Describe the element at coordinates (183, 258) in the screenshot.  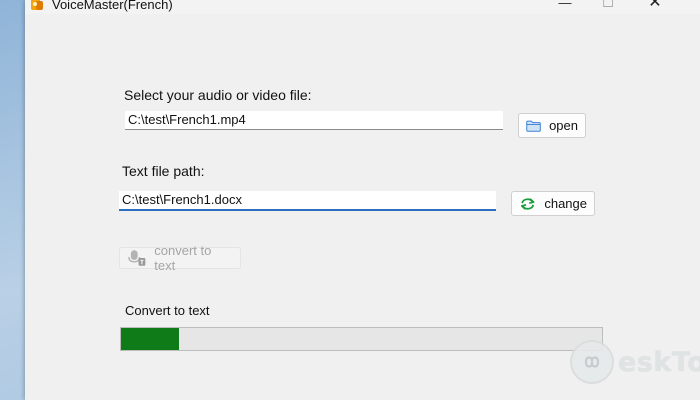
I see `convert-button-label: convert to text` at that location.